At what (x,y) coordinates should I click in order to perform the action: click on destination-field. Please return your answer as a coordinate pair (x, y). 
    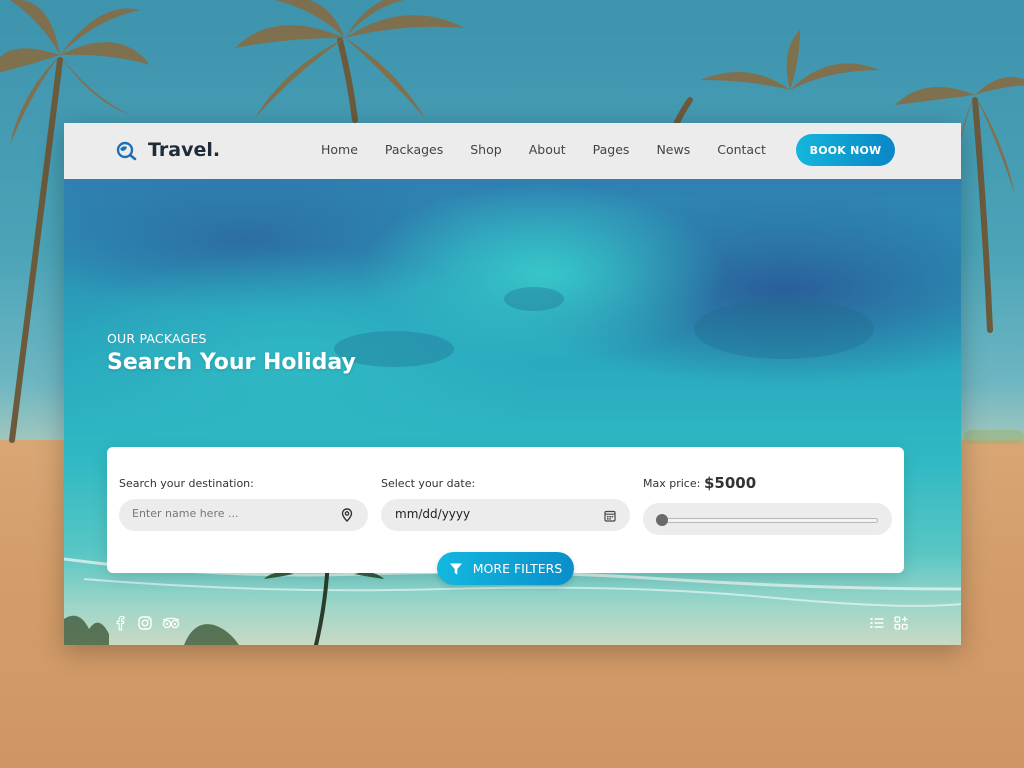
    Looking at the image, I should click on (243, 515).